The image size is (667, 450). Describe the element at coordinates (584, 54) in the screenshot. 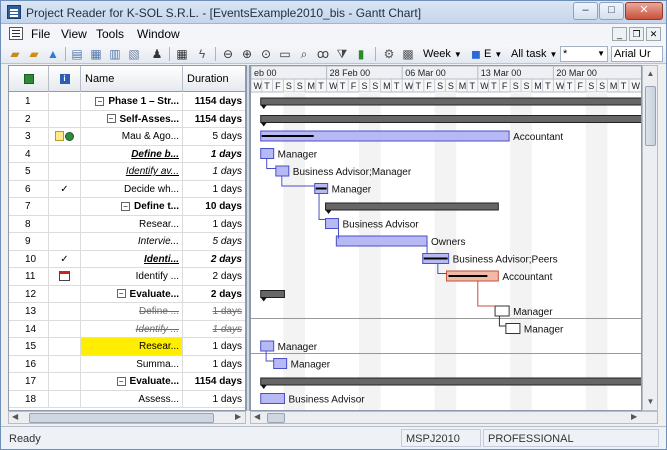

I see `text-filter-combo: * ▼` at that location.